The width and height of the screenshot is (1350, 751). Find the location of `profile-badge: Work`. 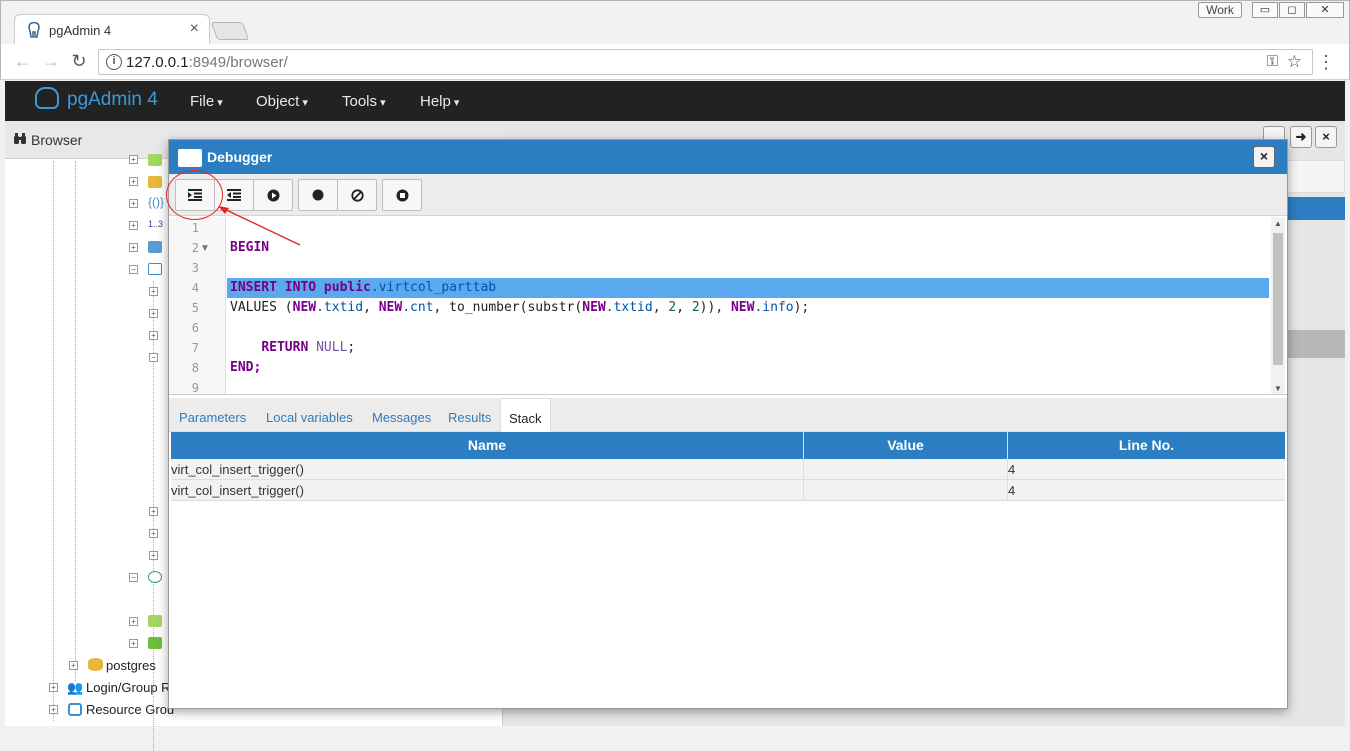

profile-badge: Work is located at coordinates (1220, 10).